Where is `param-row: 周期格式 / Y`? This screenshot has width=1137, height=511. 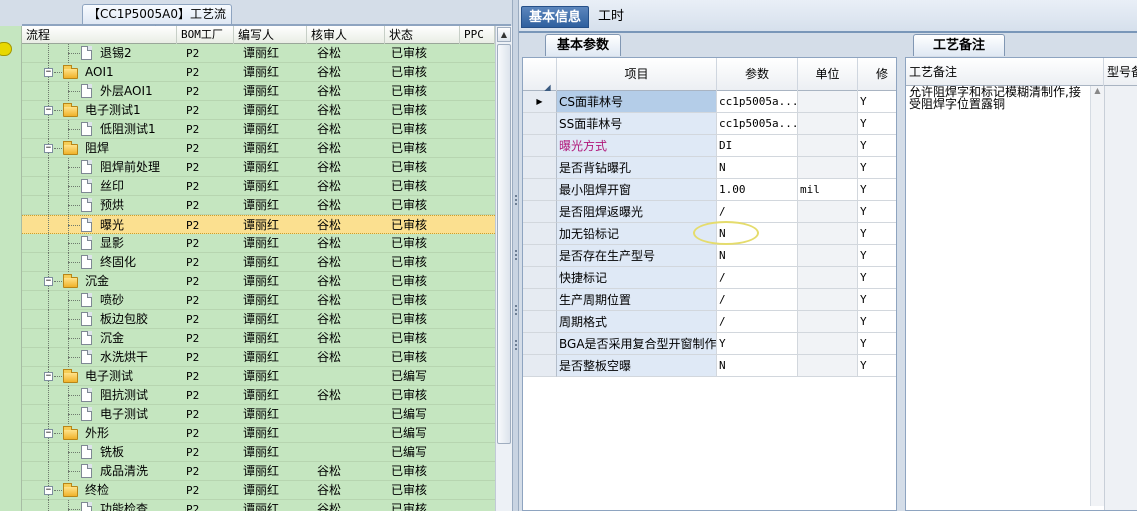 param-row: 周期格式 / Y is located at coordinates (709, 322).